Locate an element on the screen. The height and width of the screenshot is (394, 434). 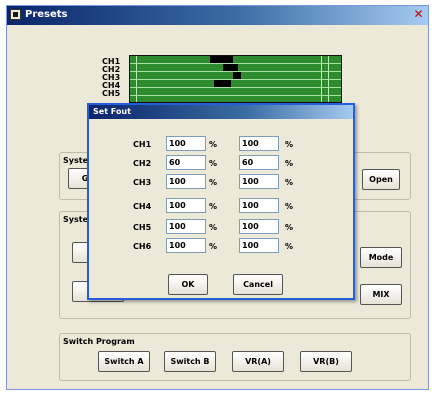
ok-button: OK is located at coordinates (188, 284).